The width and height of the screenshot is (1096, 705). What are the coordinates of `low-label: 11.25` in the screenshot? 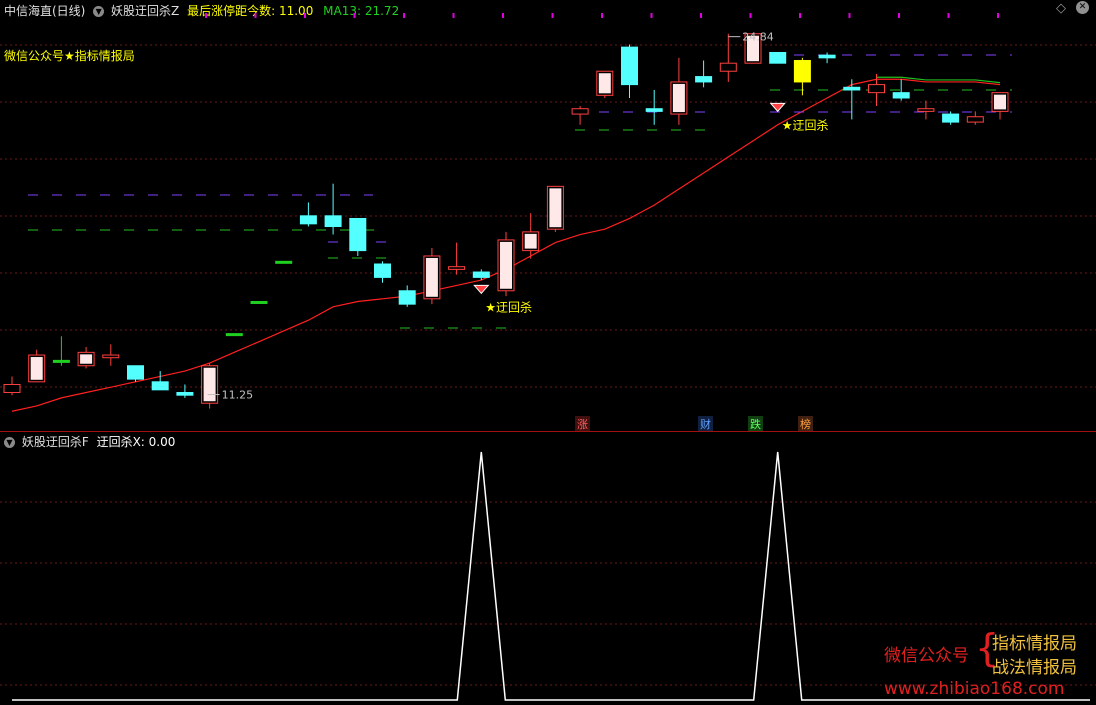 It's located at (238, 395).